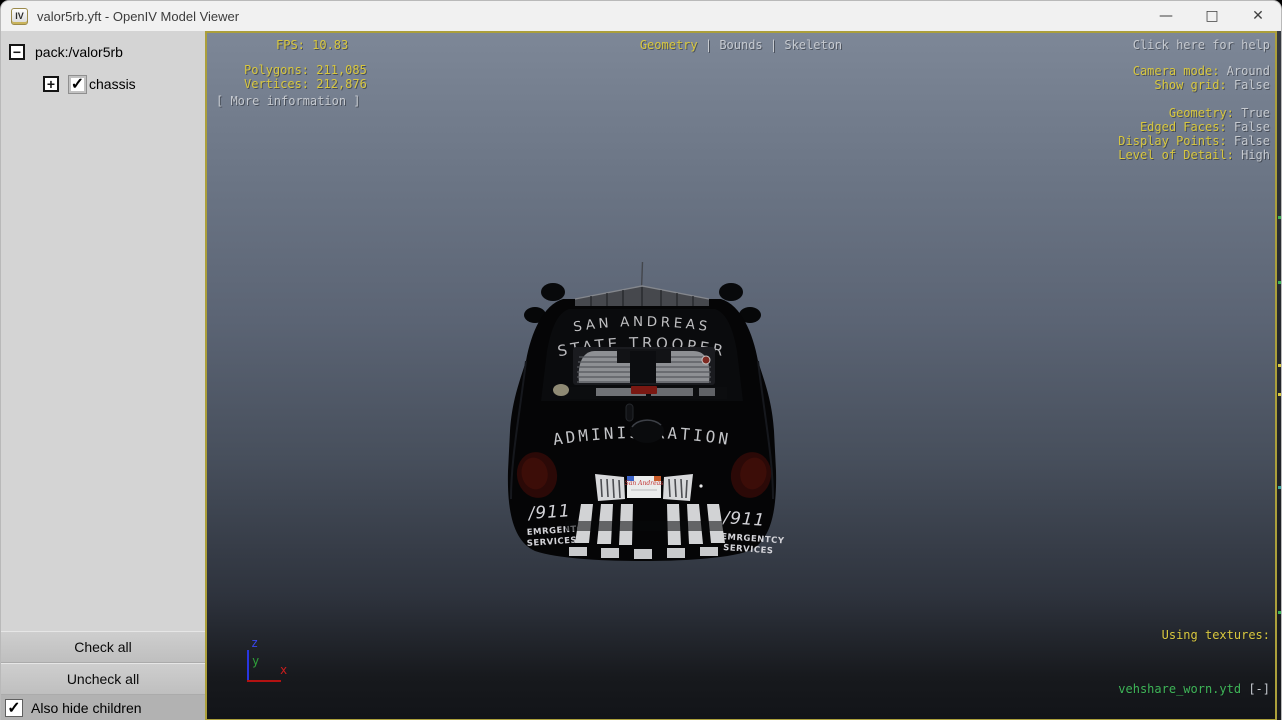  Describe the element at coordinates (813, 45) in the screenshot. I see `tab-skeleton: Skeleton` at that location.